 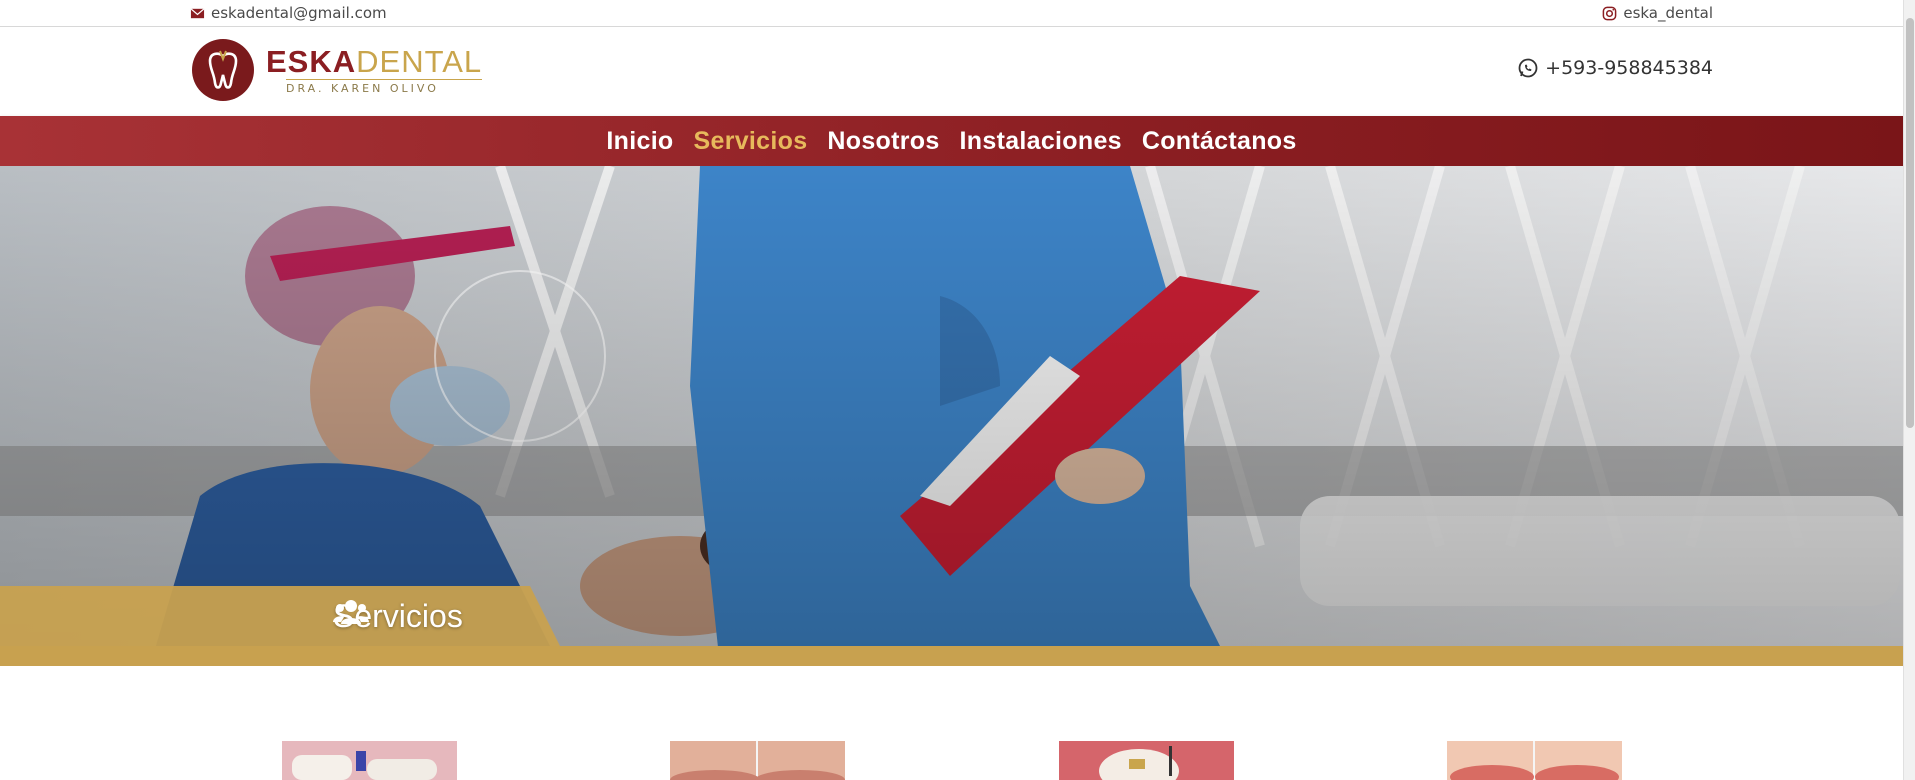 I want to click on nav-item-servicios: Servicios, so click(x=751, y=141).